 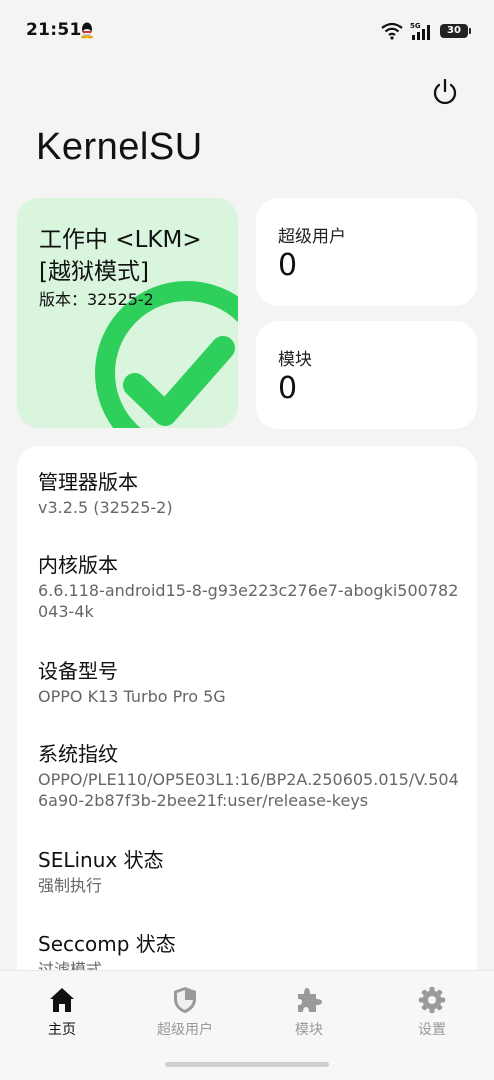 I want to click on info-value: OPPO K13 Turbo Pro 5G, so click(x=132, y=696).